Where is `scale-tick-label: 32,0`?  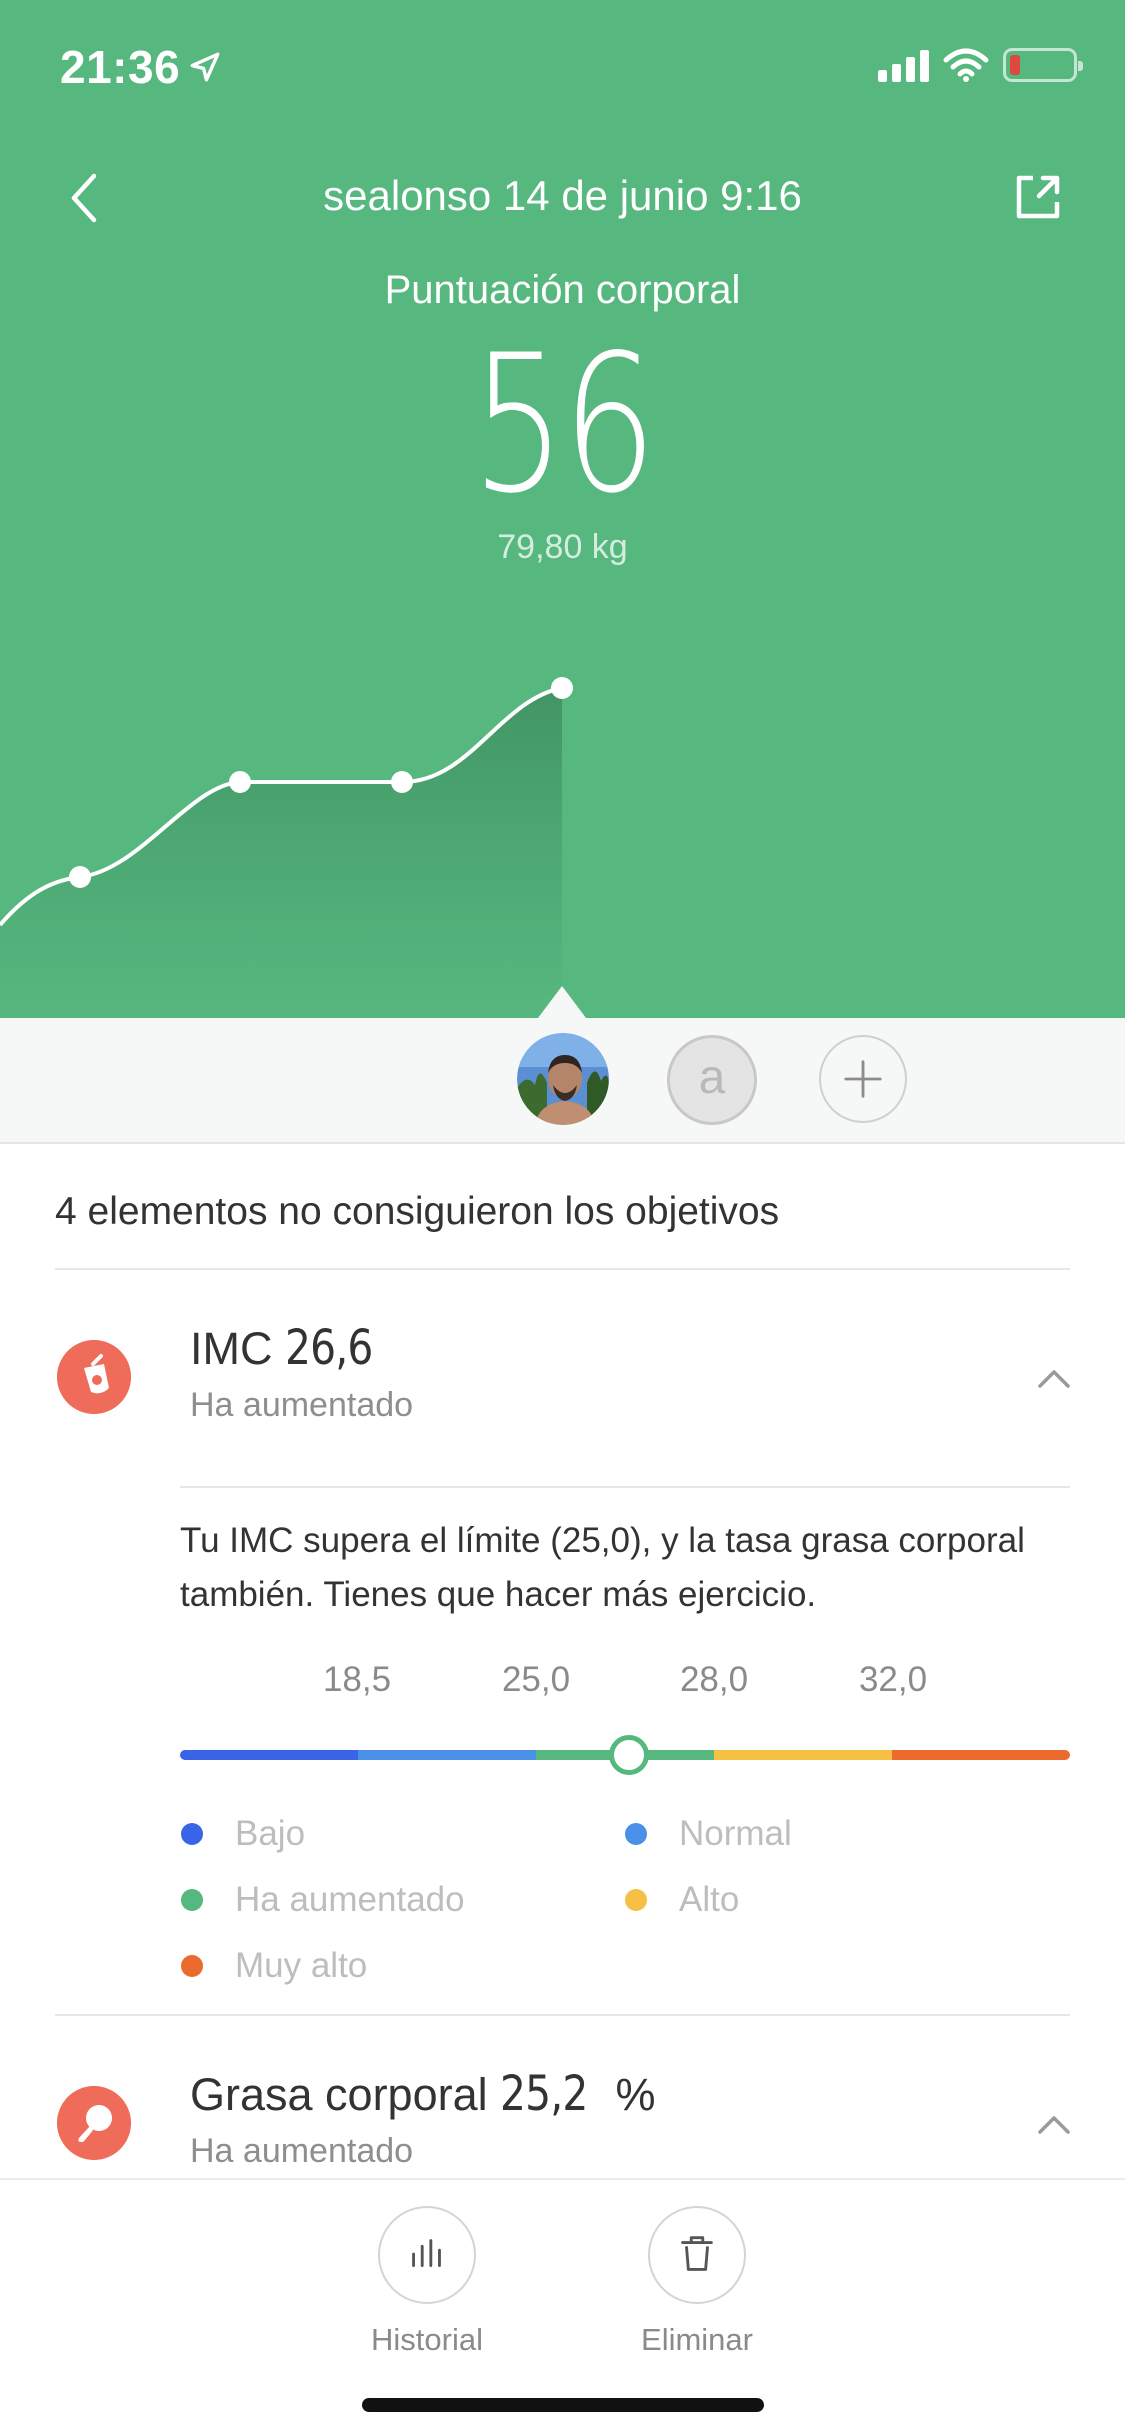 scale-tick-label: 32,0 is located at coordinates (893, 1679).